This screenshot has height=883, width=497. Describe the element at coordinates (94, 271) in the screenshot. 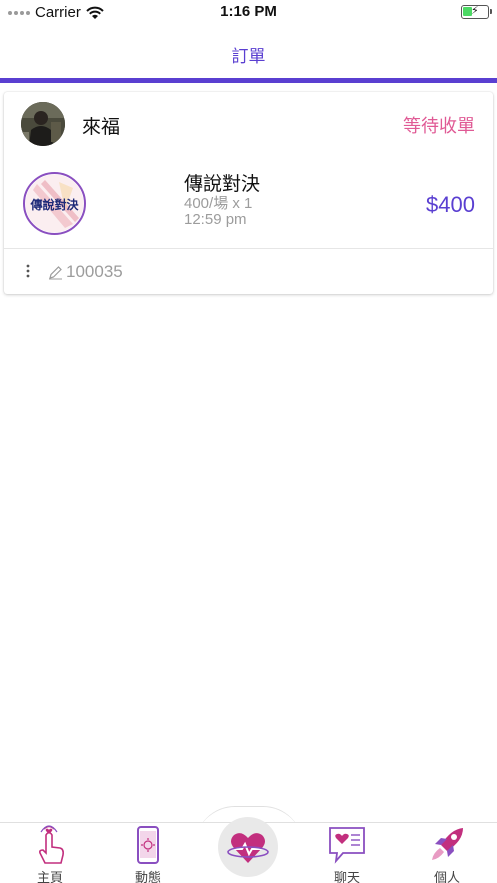

I see `order-id: 100035` at that location.